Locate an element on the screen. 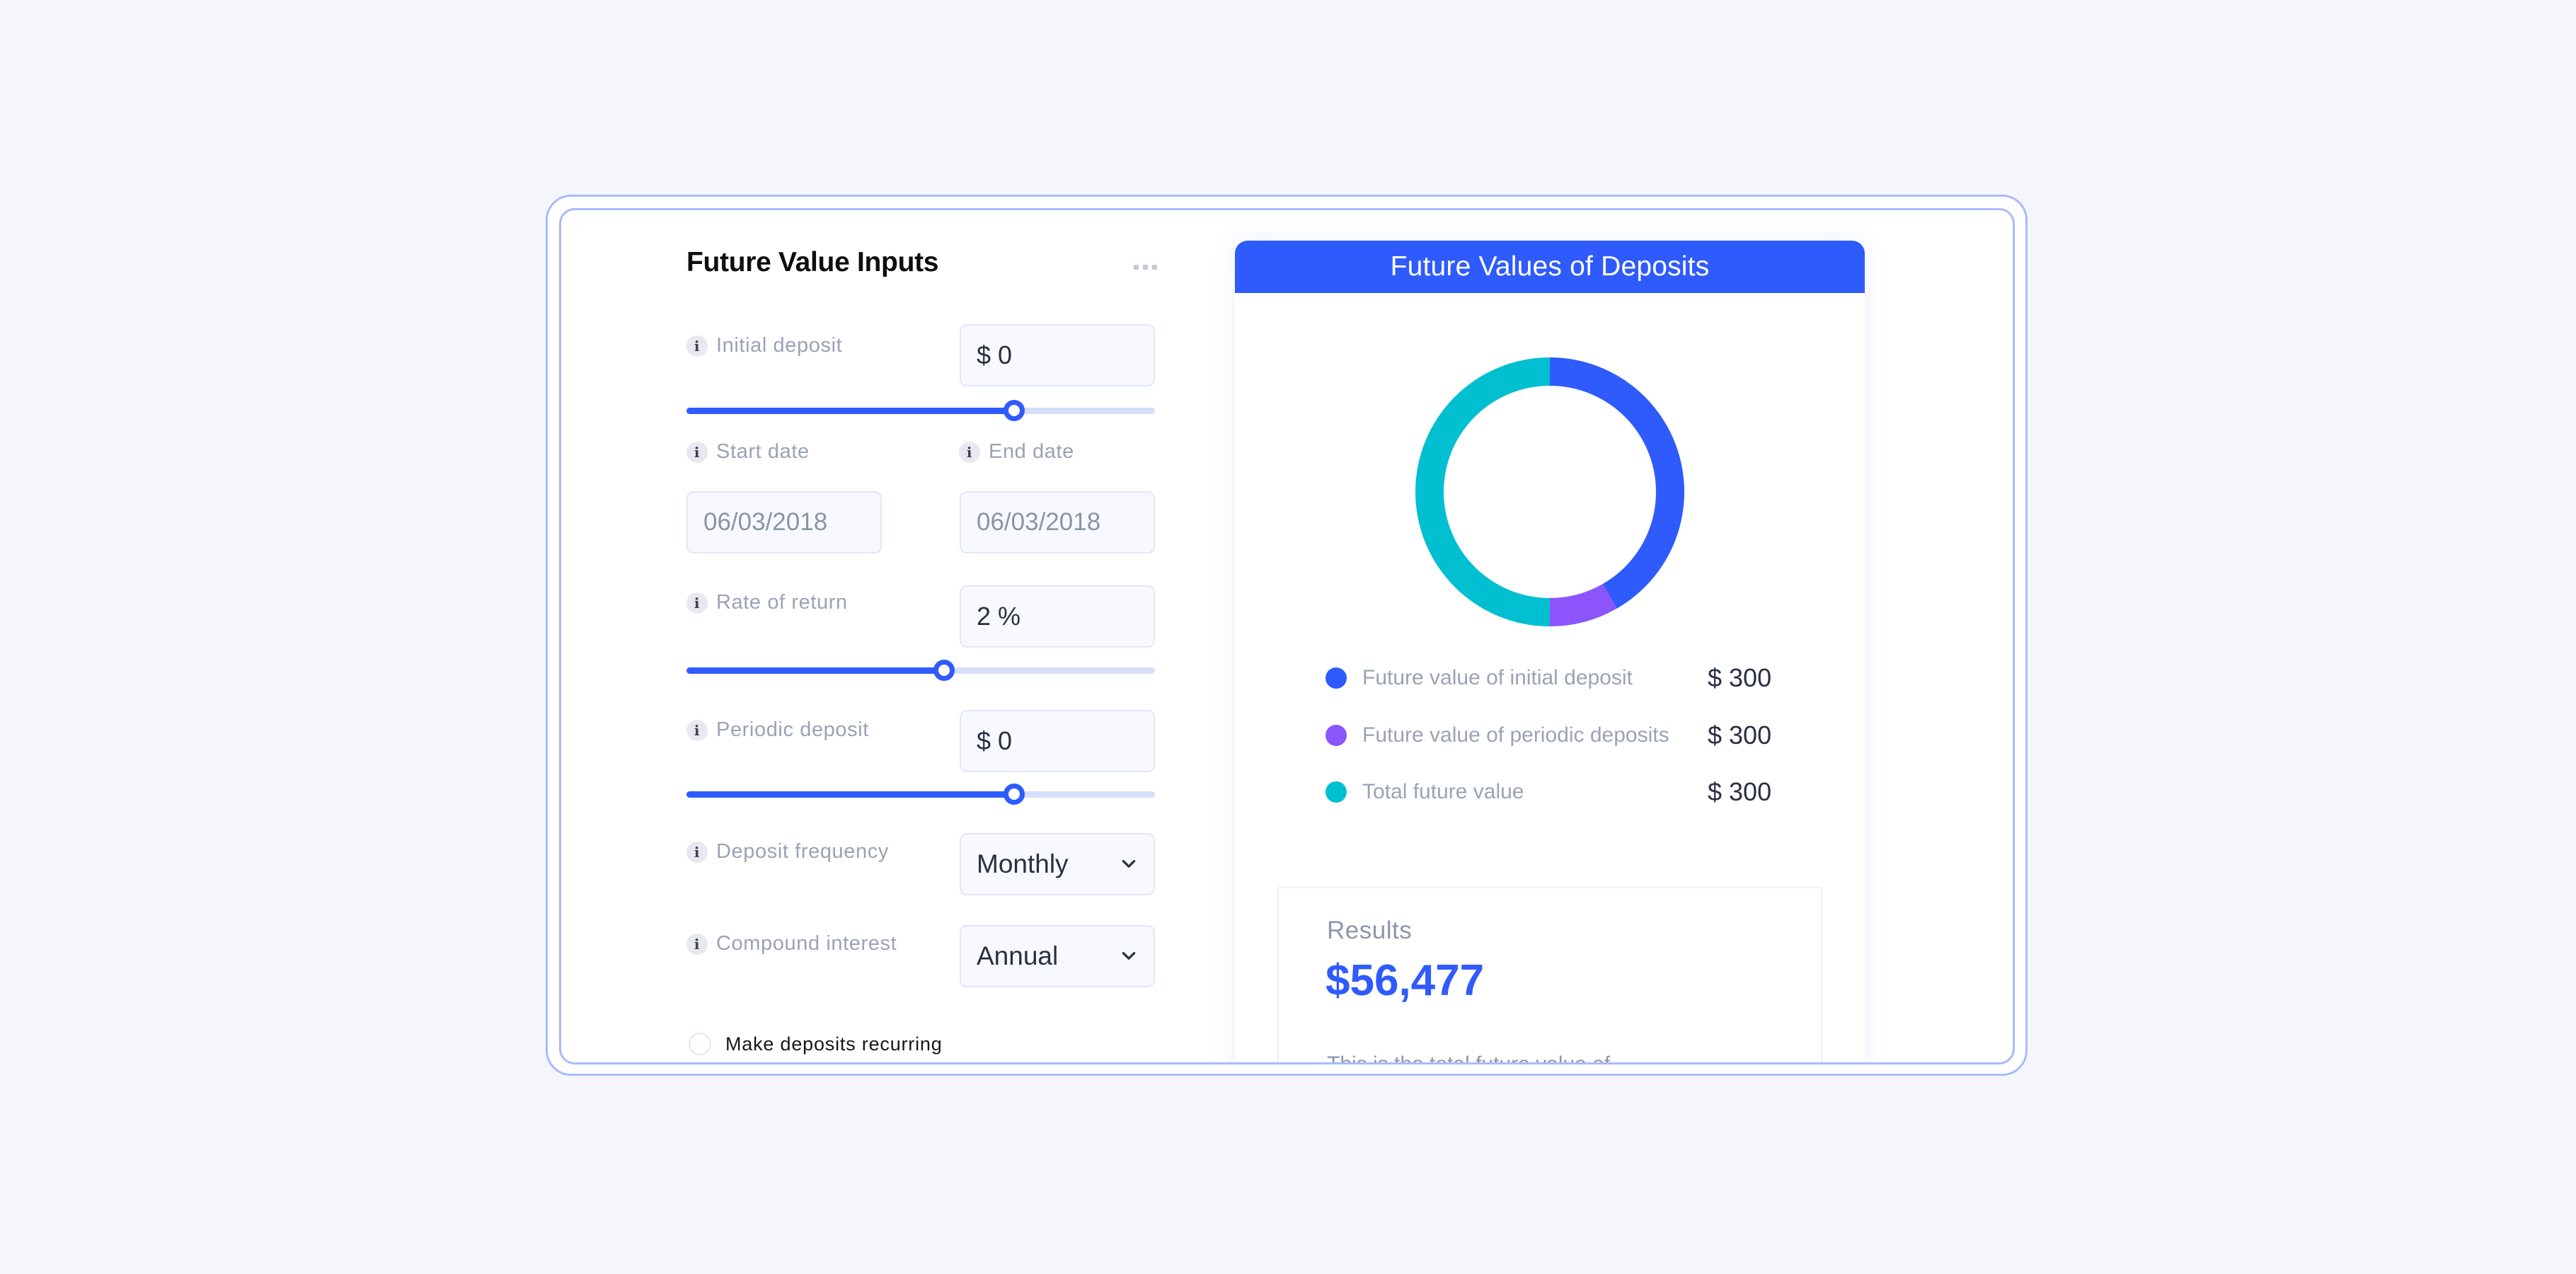 This screenshot has height=1274, width=2576. rate-of-return-label: i Rate of return is located at coordinates (767, 602).